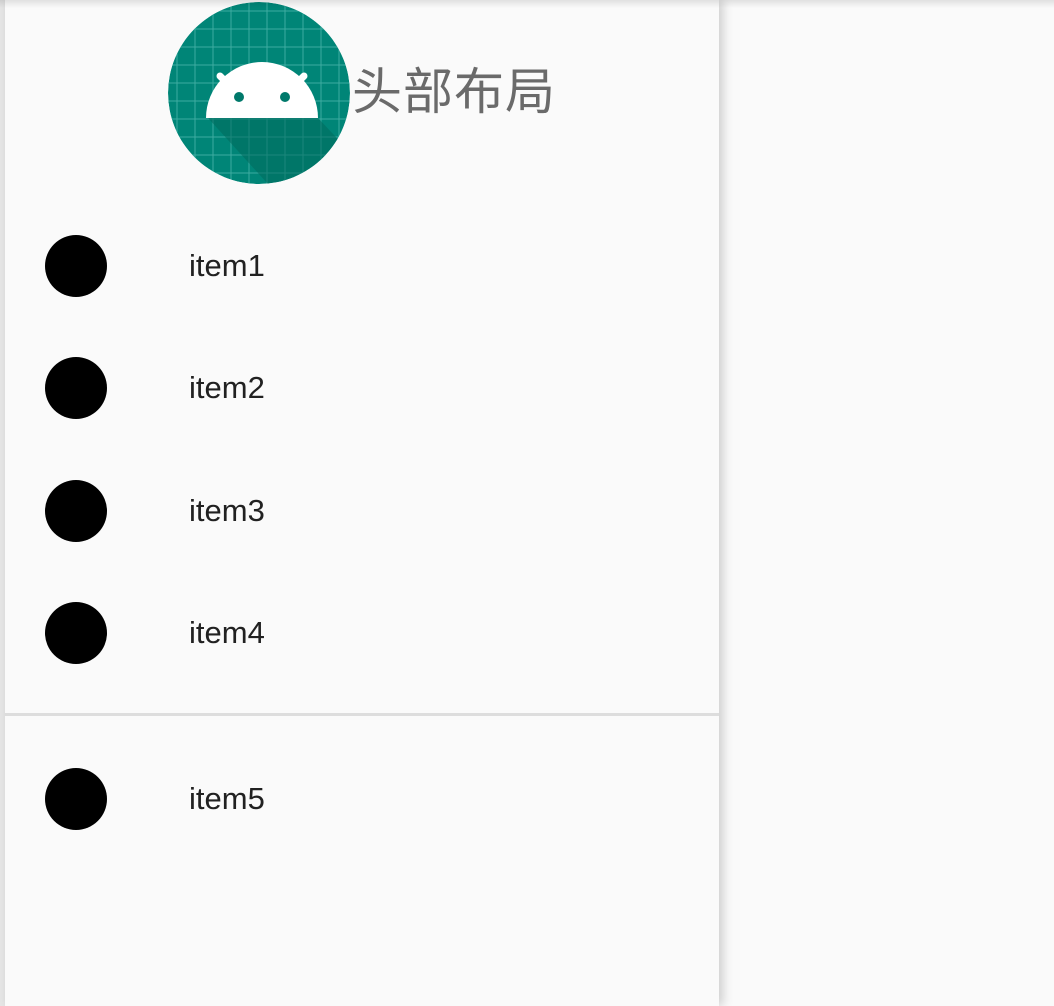 The width and height of the screenshot is (1054, 1006). Describe the element at coordinates (227, 265) in the screenshot. I see `menu-item-label: item1` at that location.